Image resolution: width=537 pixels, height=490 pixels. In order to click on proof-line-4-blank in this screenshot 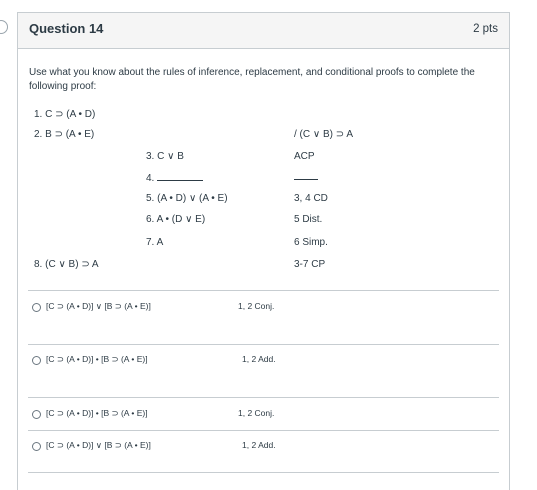, I will do `click(180, 176)`.